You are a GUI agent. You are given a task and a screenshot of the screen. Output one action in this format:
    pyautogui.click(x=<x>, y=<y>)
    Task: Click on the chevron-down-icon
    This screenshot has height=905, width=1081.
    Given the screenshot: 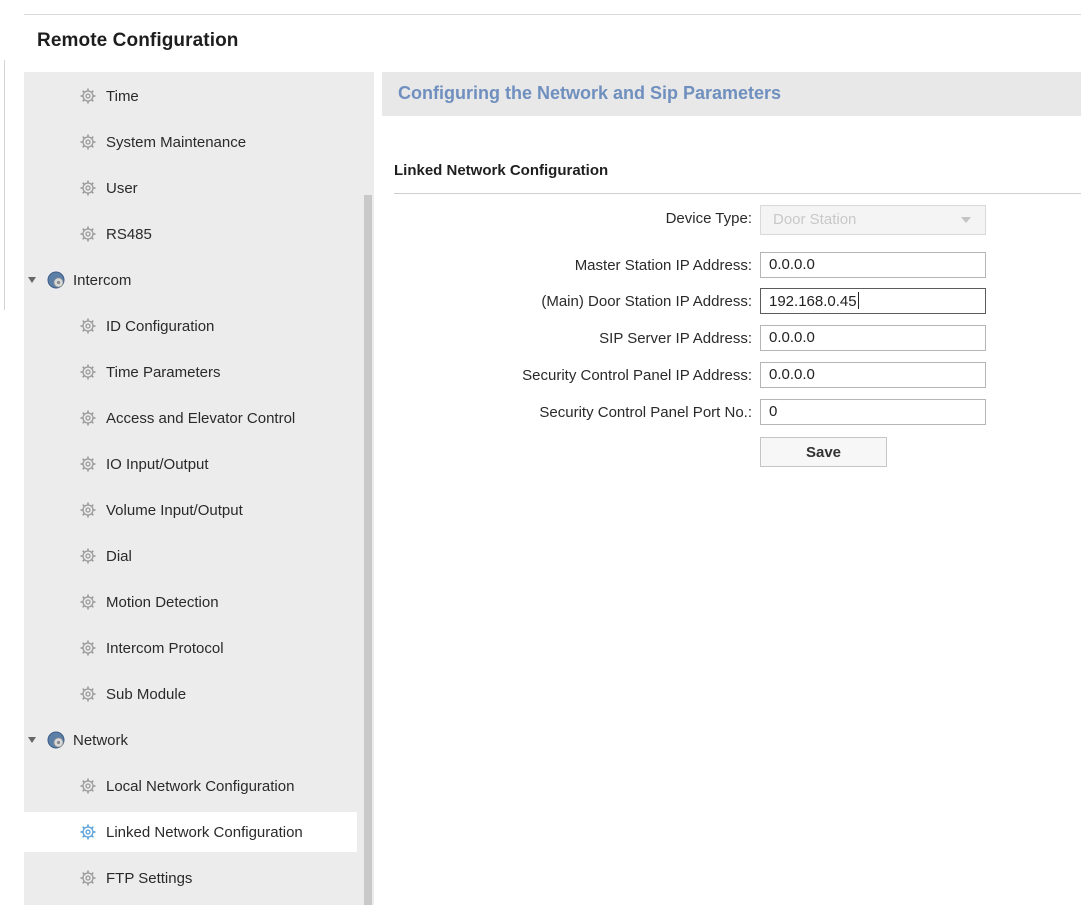 What is the action you would take?
    pyautogui.click(x=966, y=220)
    